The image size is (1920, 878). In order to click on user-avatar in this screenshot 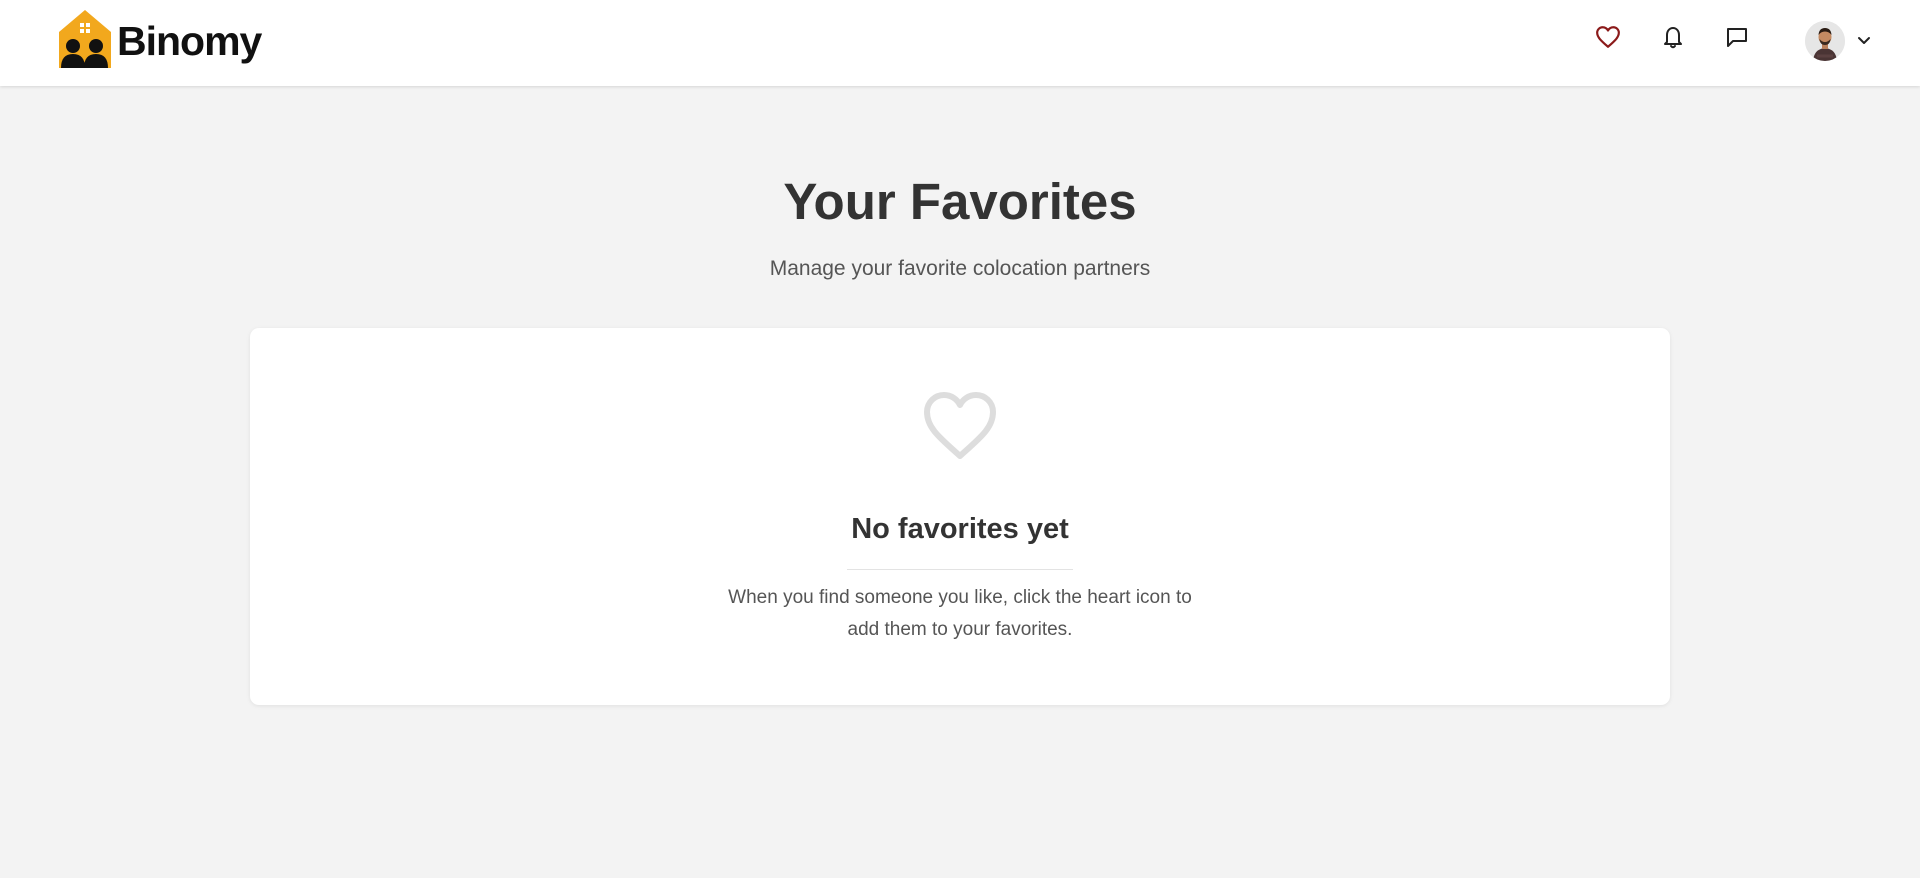, I will do `click(1825, 41)`.